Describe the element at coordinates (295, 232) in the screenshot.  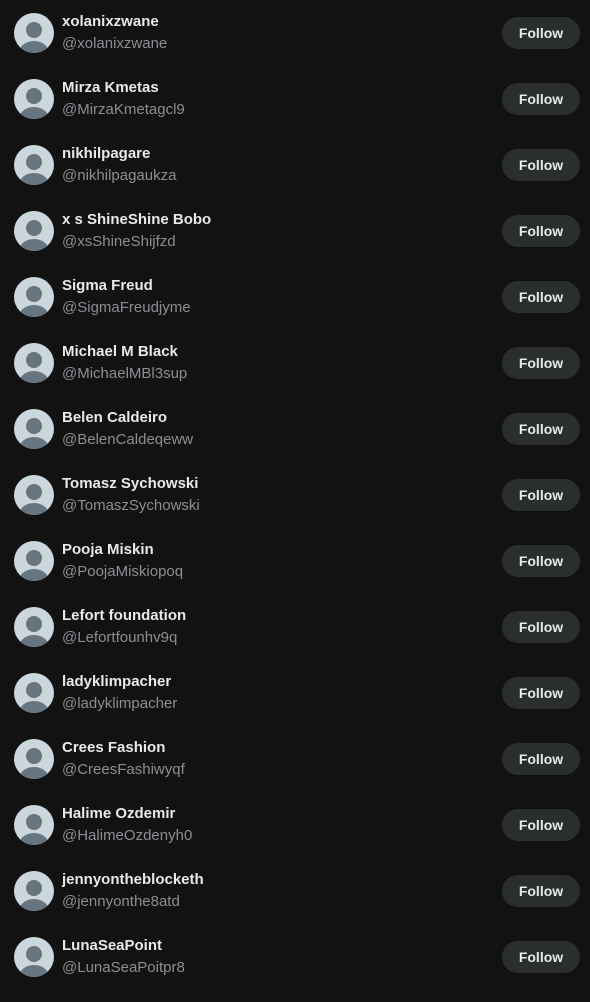
I see `account-row: x s ShineShine Bobo @xsShineShijfzd Follow` at that location.